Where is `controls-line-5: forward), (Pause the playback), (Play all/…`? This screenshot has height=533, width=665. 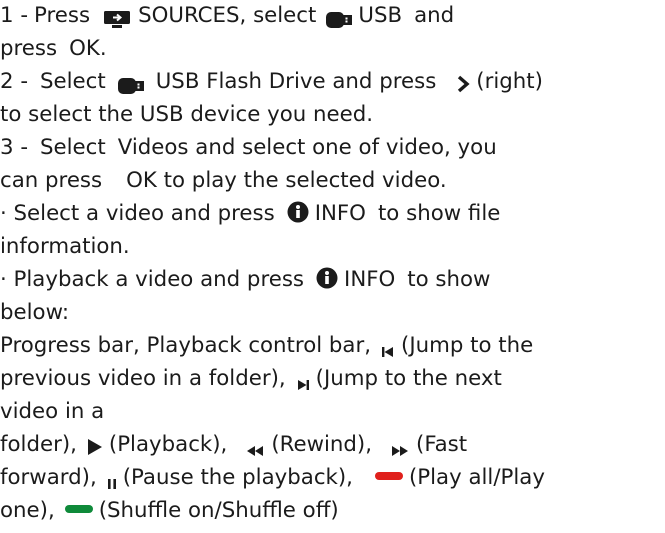
controls-line-5: forward), (Pause the playback), (Play all/… is located at coordinates (272, 477).